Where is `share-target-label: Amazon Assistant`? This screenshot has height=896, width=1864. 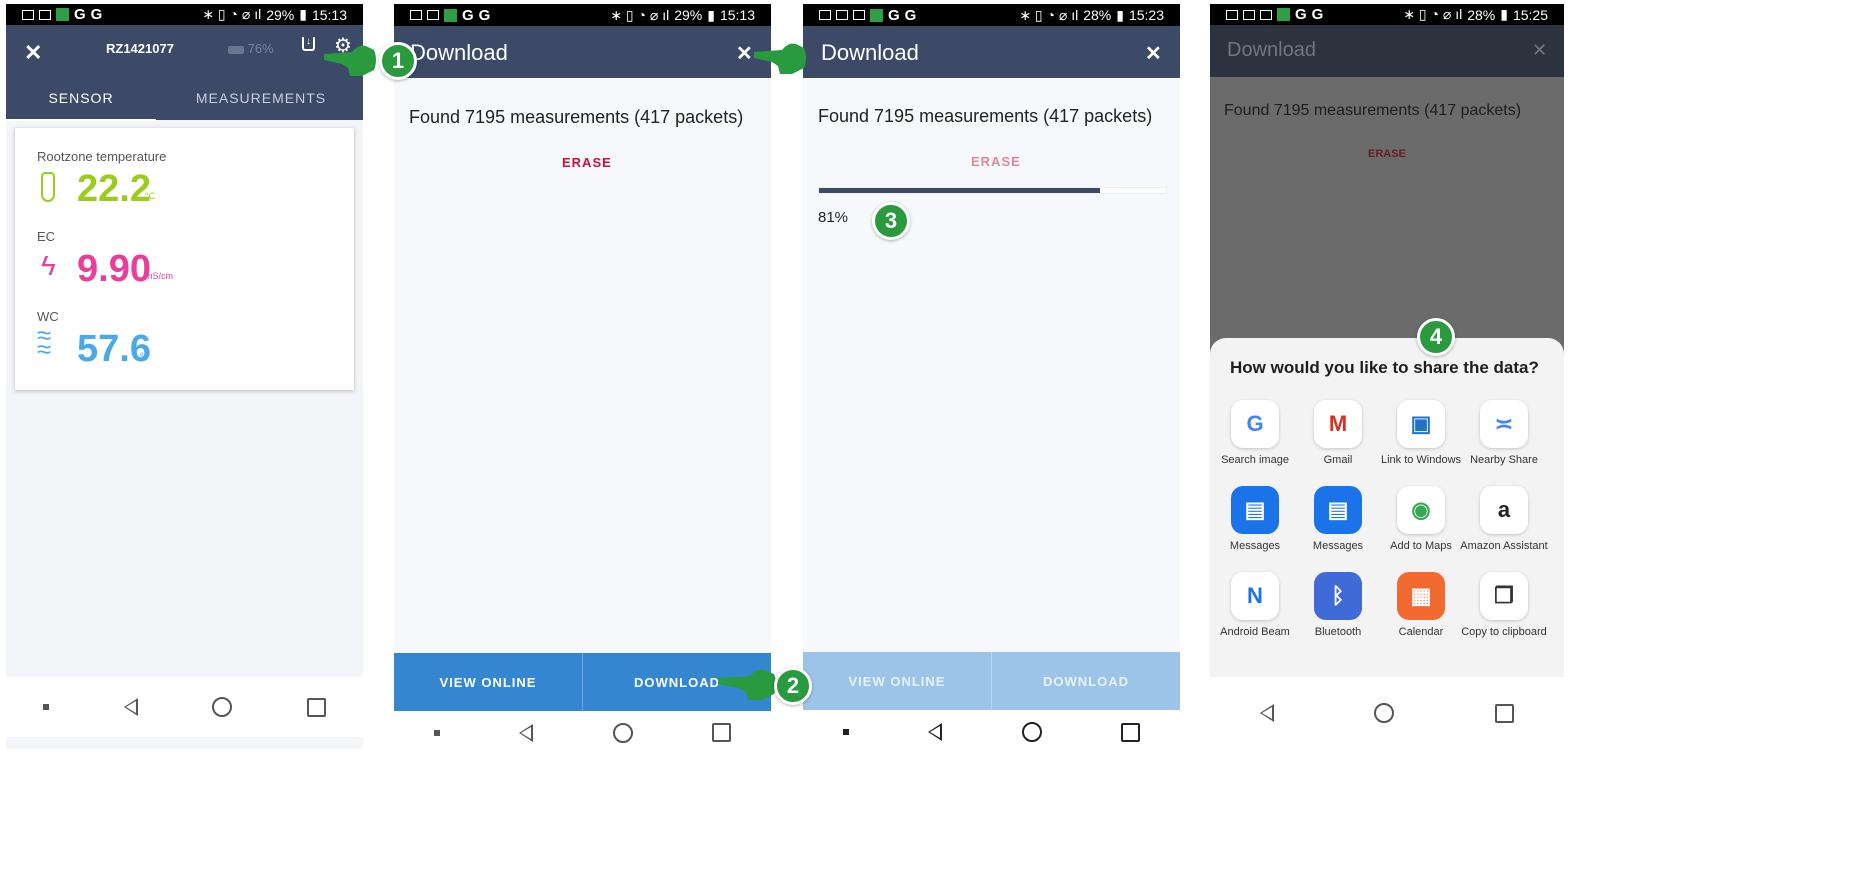
share-target-label: Amazon Assistant is located at coordinates (1504, 546).